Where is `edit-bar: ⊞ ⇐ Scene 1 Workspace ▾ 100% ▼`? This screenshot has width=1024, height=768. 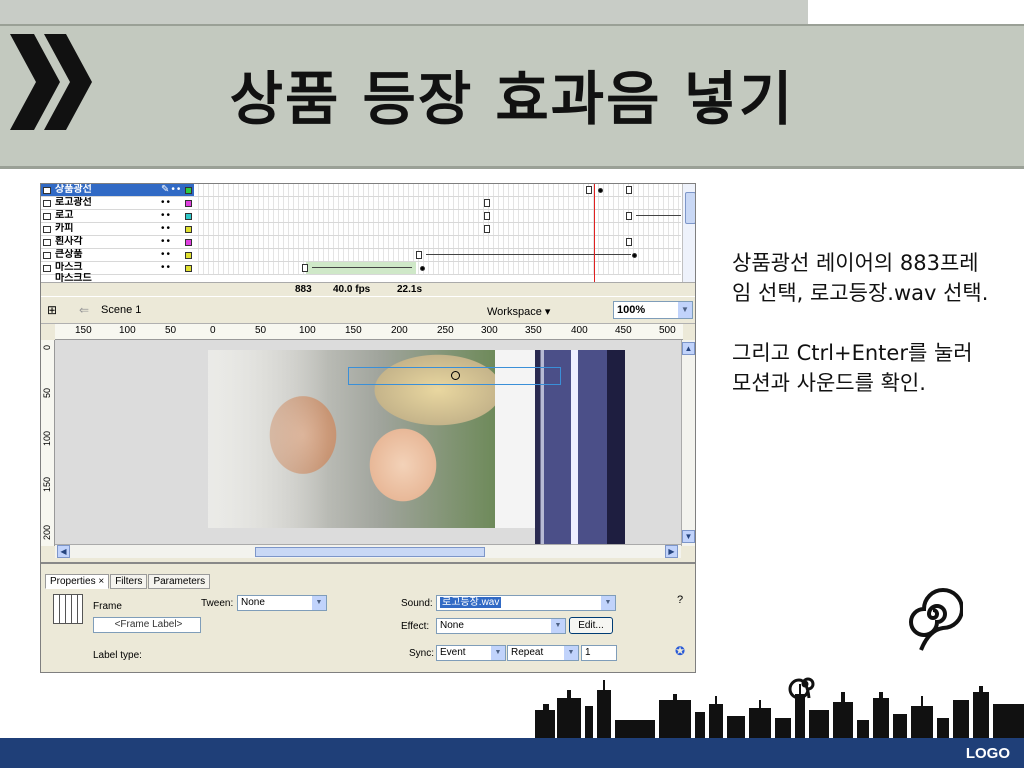 edit-bar: ⊞ ⇐ Scene 1 Workspace ▾ 100% ▼ is located at coordinates (368, 311).